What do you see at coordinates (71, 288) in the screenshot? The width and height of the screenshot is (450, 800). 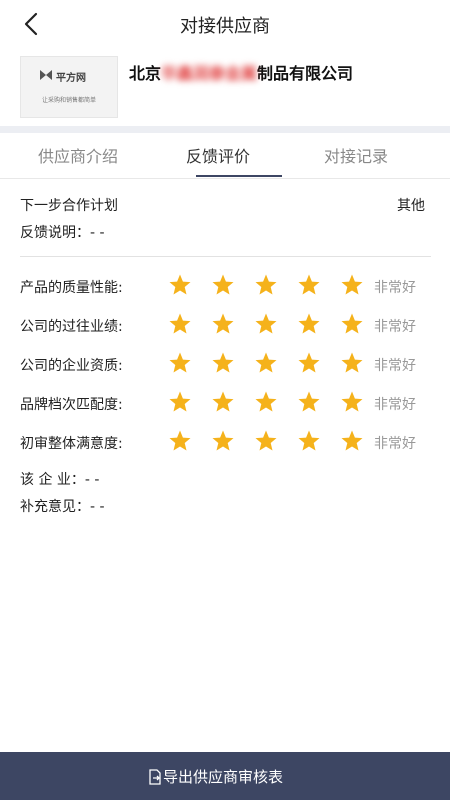 I see `rating-label: 产品的质量性能:` at bounding box center [71, 288].